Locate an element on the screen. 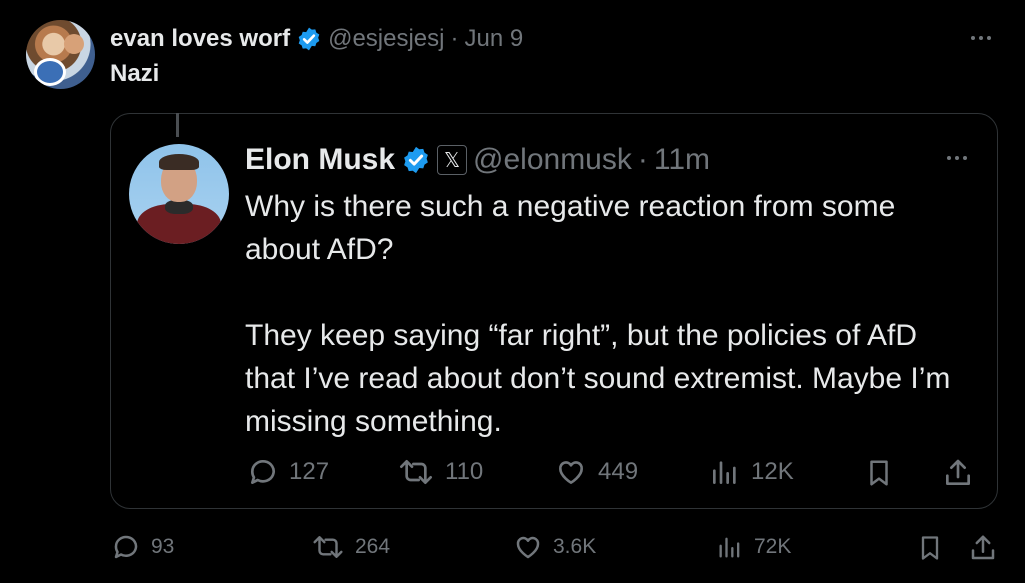  x-affiliation-badge: 𝕏 is located at coordinates (452, 160).